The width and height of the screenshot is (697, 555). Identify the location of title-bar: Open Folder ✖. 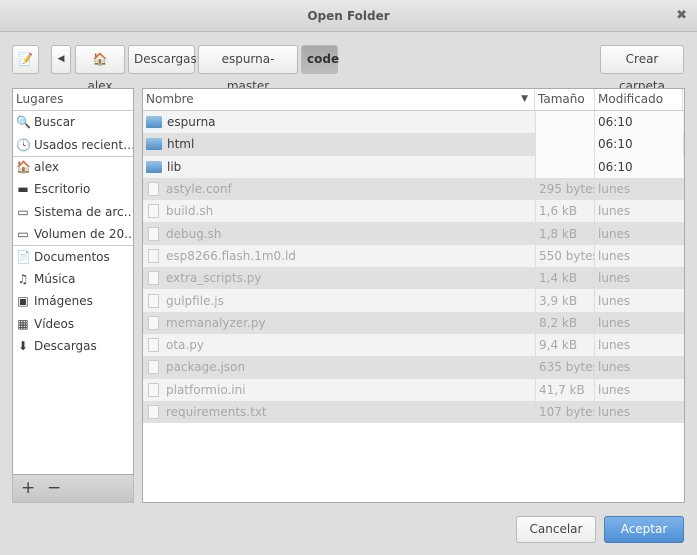
(348, 16).